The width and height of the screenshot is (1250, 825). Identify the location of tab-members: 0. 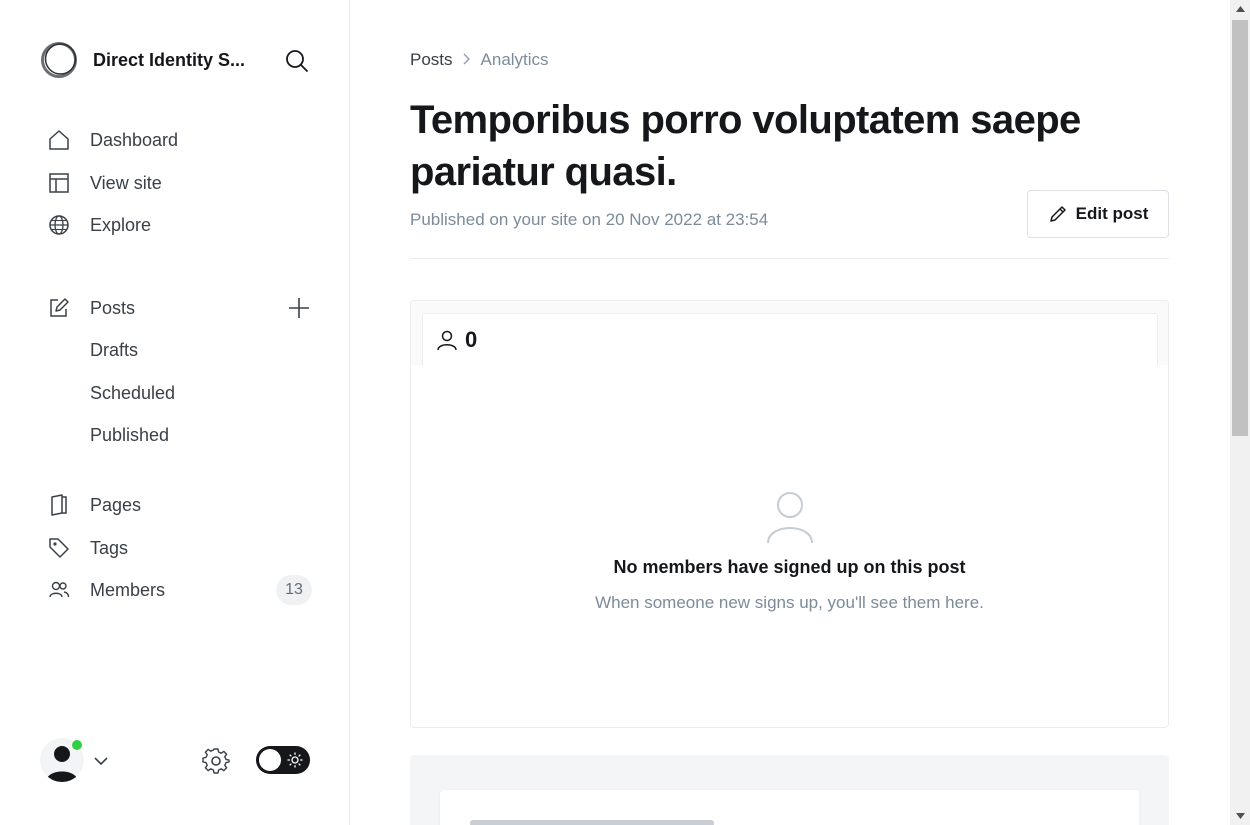
(790, 339).